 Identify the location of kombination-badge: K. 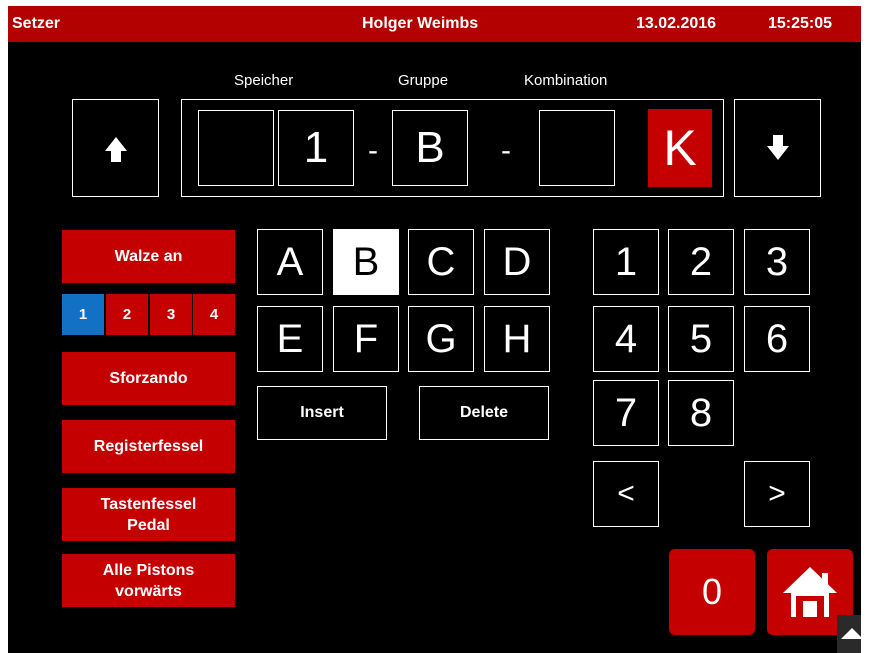
(680, 148).